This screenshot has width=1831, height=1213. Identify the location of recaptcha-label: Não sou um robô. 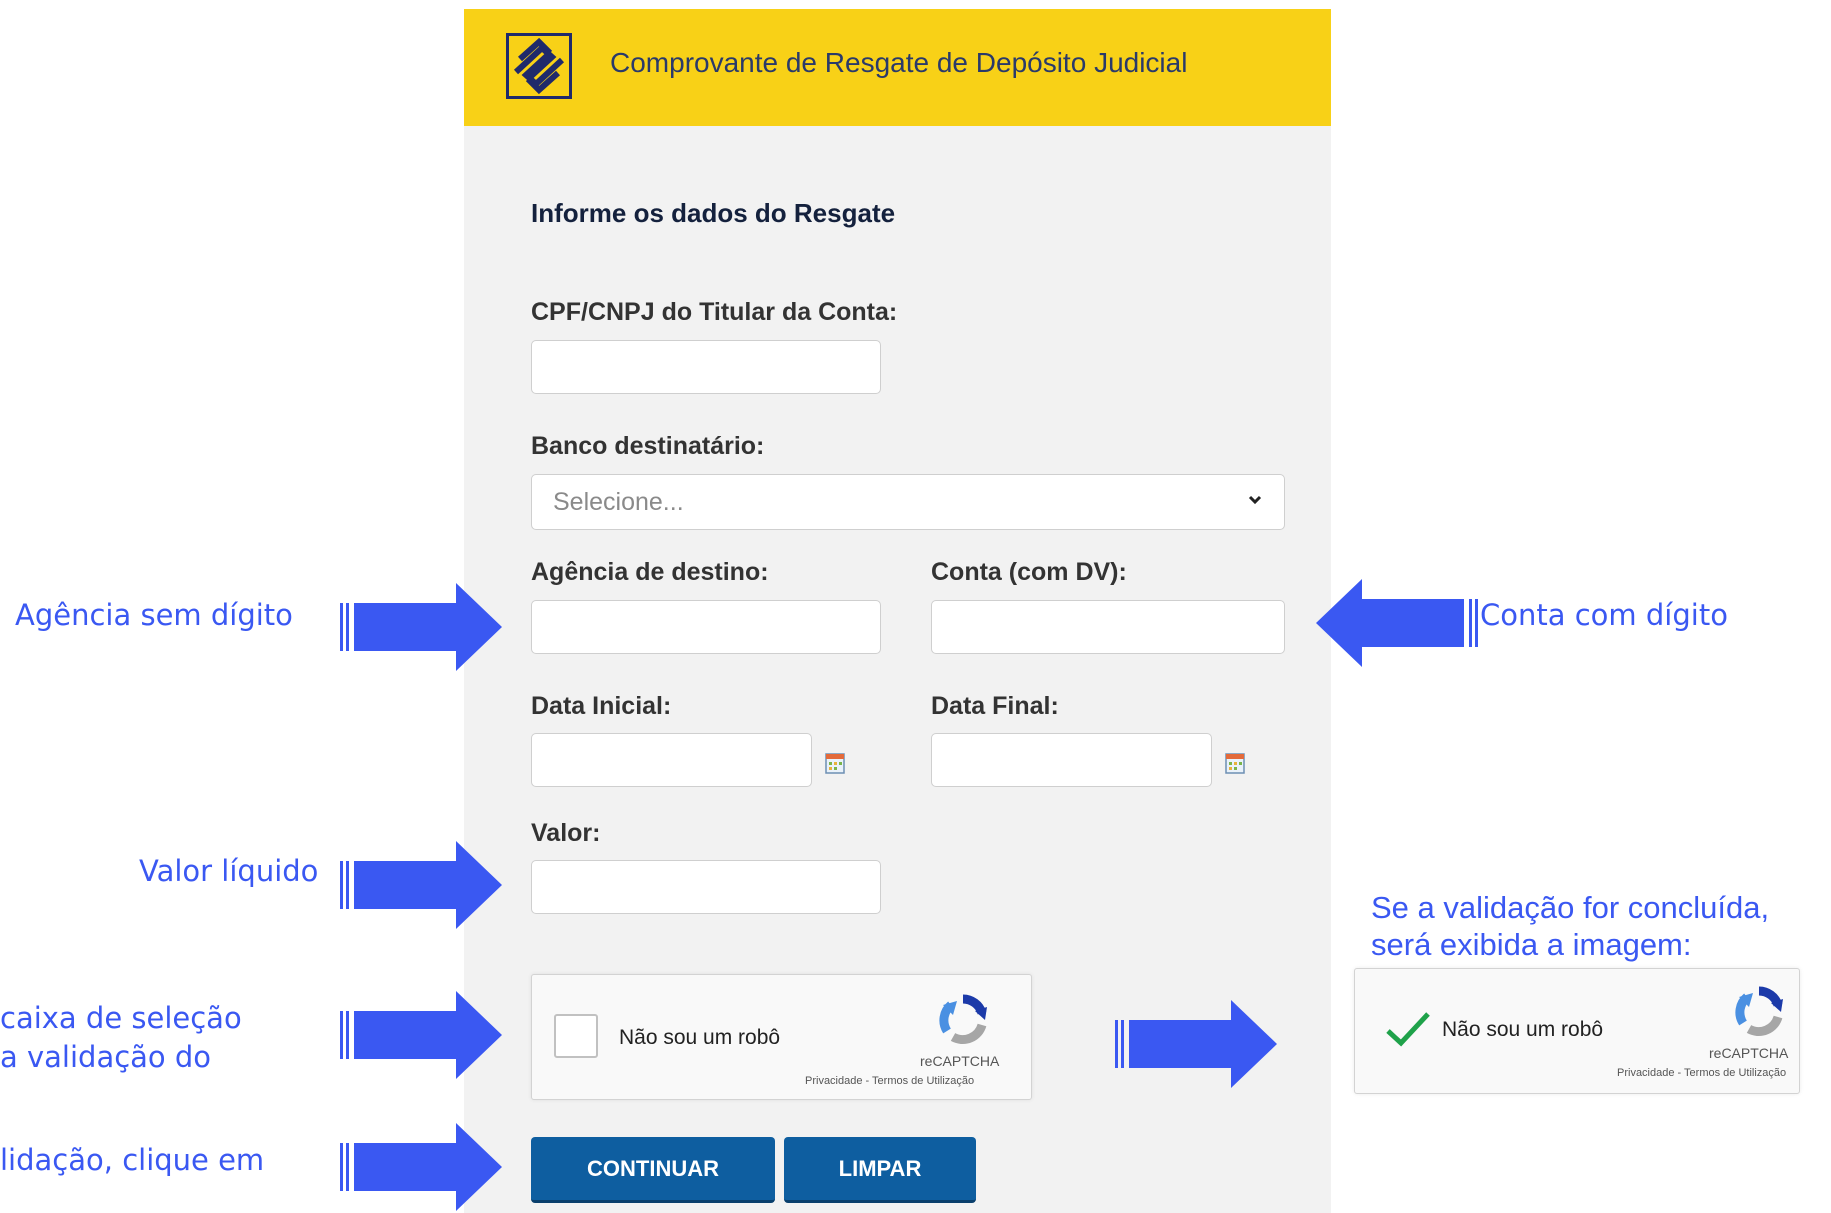
(700, 1037).